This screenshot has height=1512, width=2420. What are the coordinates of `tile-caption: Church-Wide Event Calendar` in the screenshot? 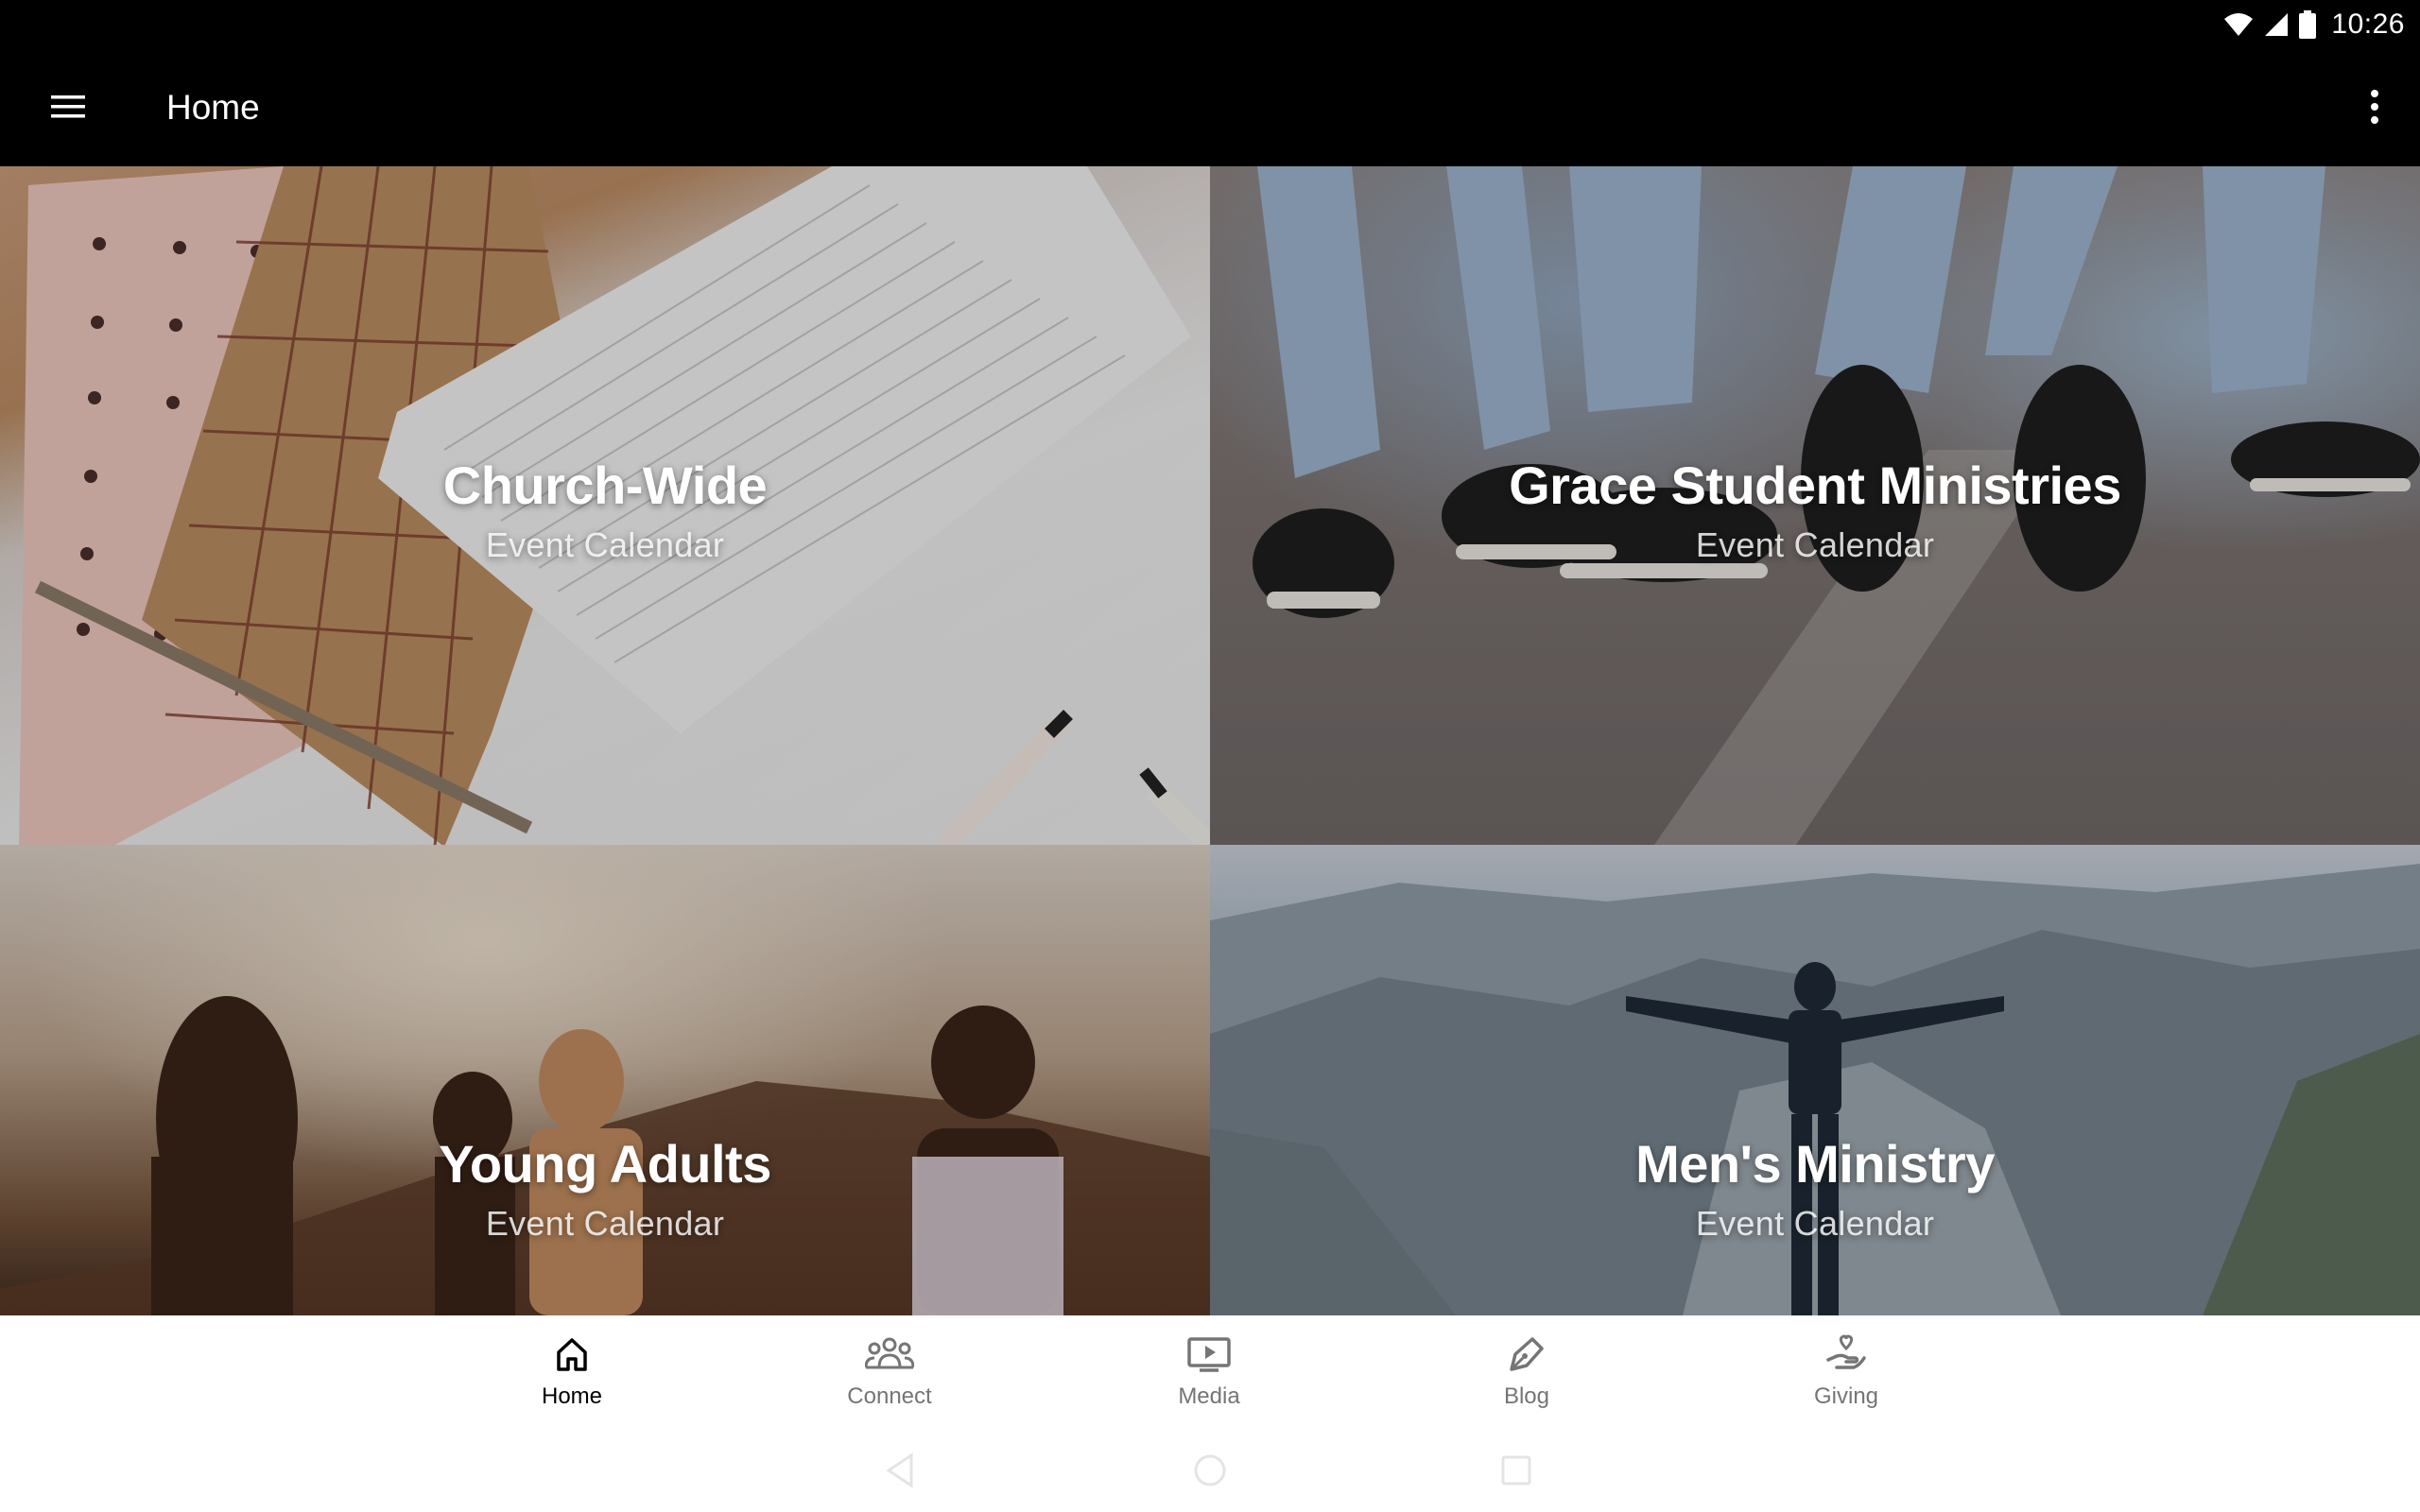 It's located at (605, 510).